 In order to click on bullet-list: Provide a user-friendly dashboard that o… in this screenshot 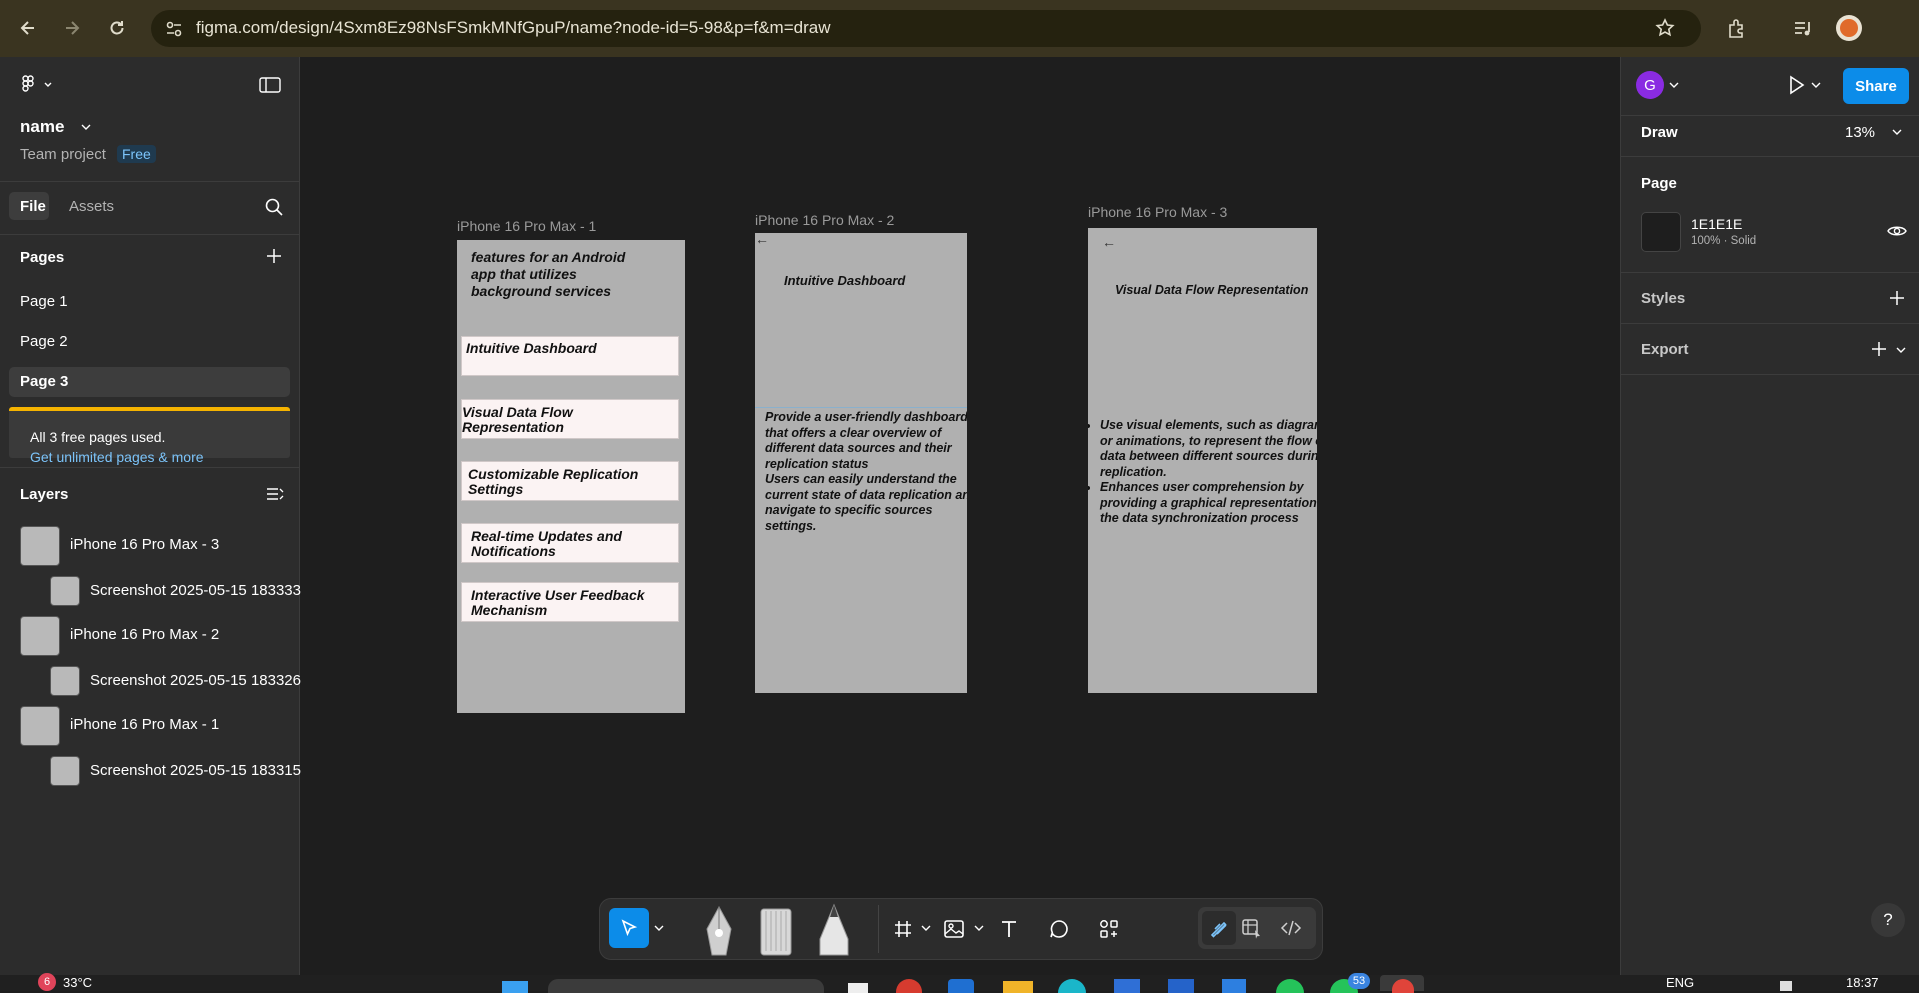, I will do `click(861, 472)`.